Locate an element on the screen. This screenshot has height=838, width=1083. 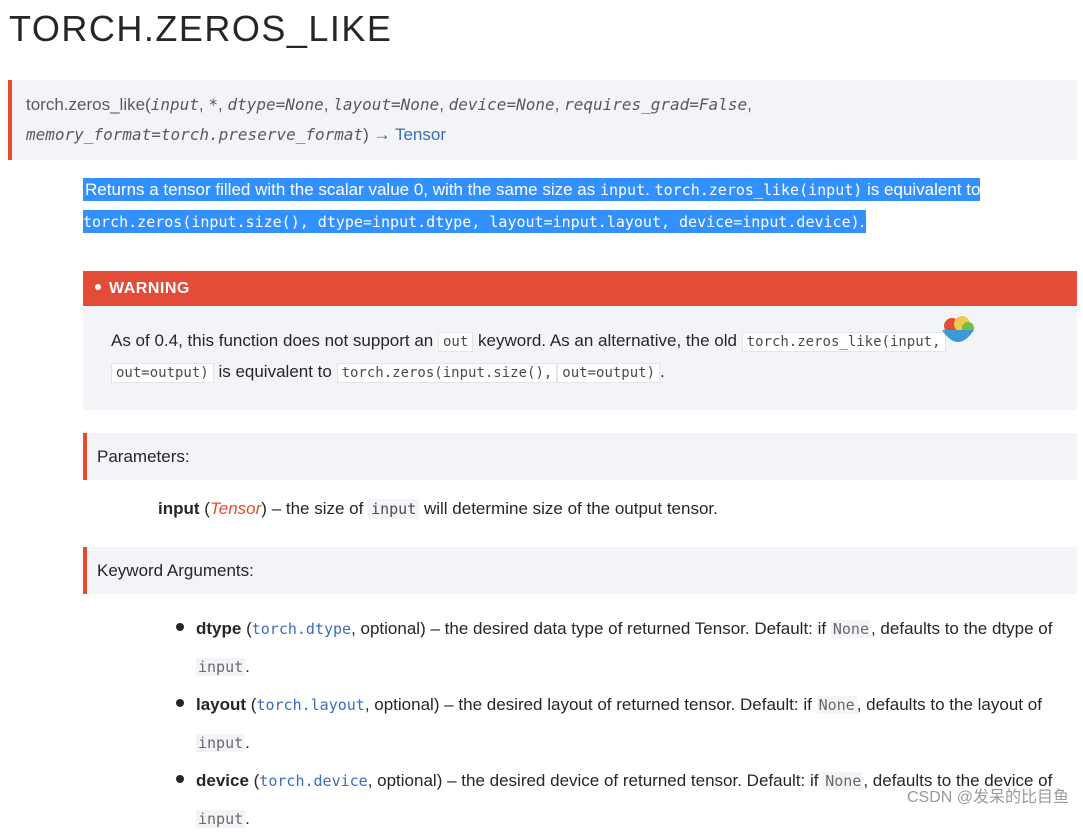
warning-code-out-output: out=output) is located at coordinates (162, 373).